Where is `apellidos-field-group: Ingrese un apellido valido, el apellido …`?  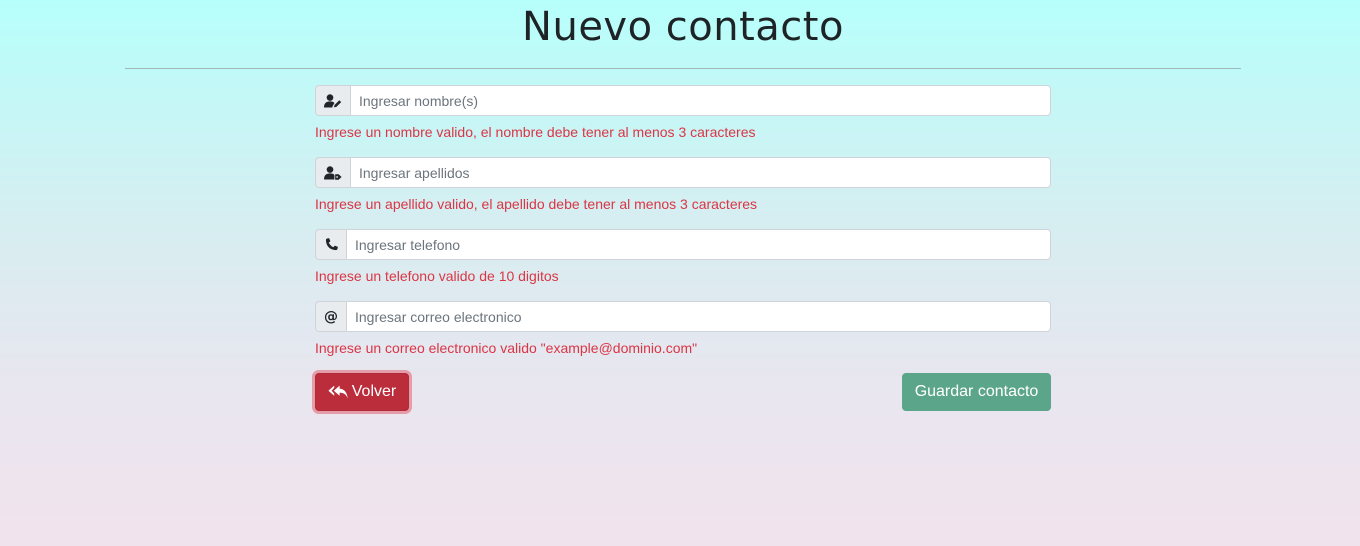
apellidos-field-group: Ingrese un apellido valido, el apellido … is located at coordinates (683, 193).